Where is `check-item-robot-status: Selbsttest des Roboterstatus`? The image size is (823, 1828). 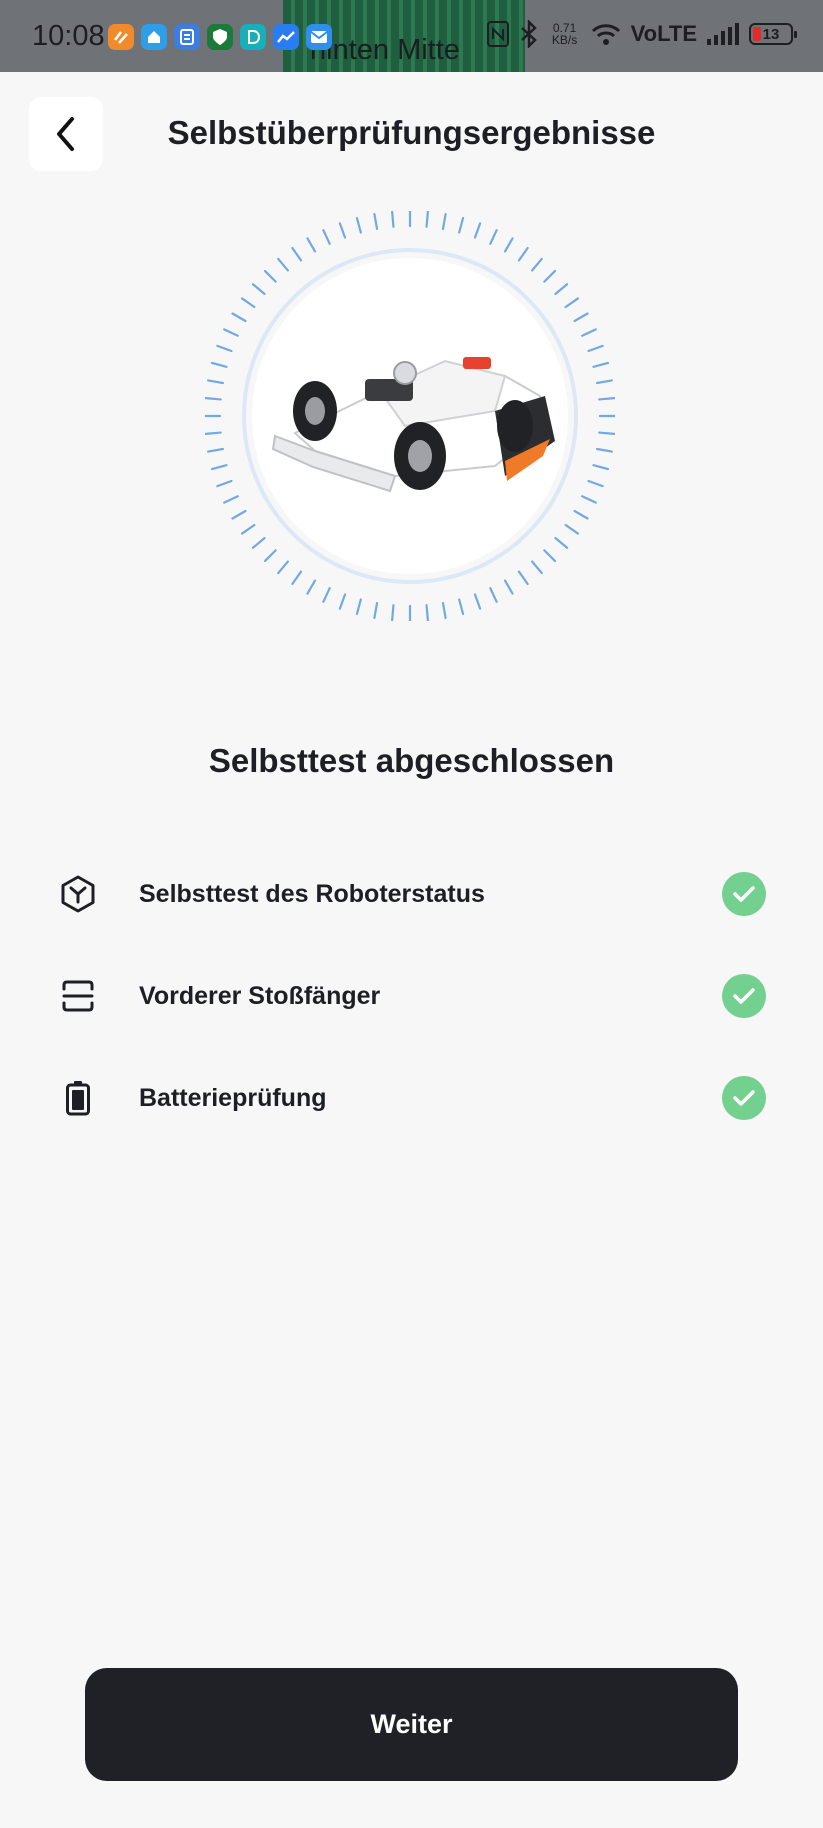
check-item-robot-status: Selbsttest des Roboterstatus is located at coordinates (411, 892).